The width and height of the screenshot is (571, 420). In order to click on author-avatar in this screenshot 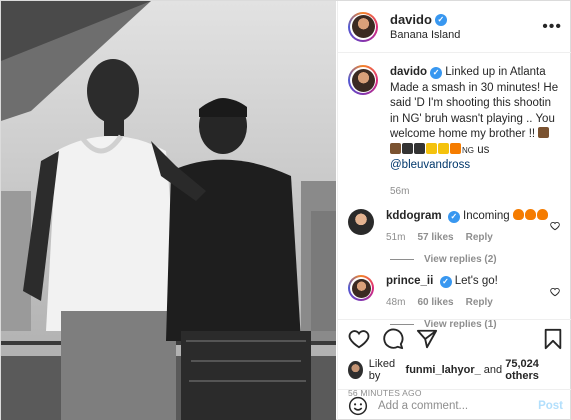, I will do `click(363, 26)`.